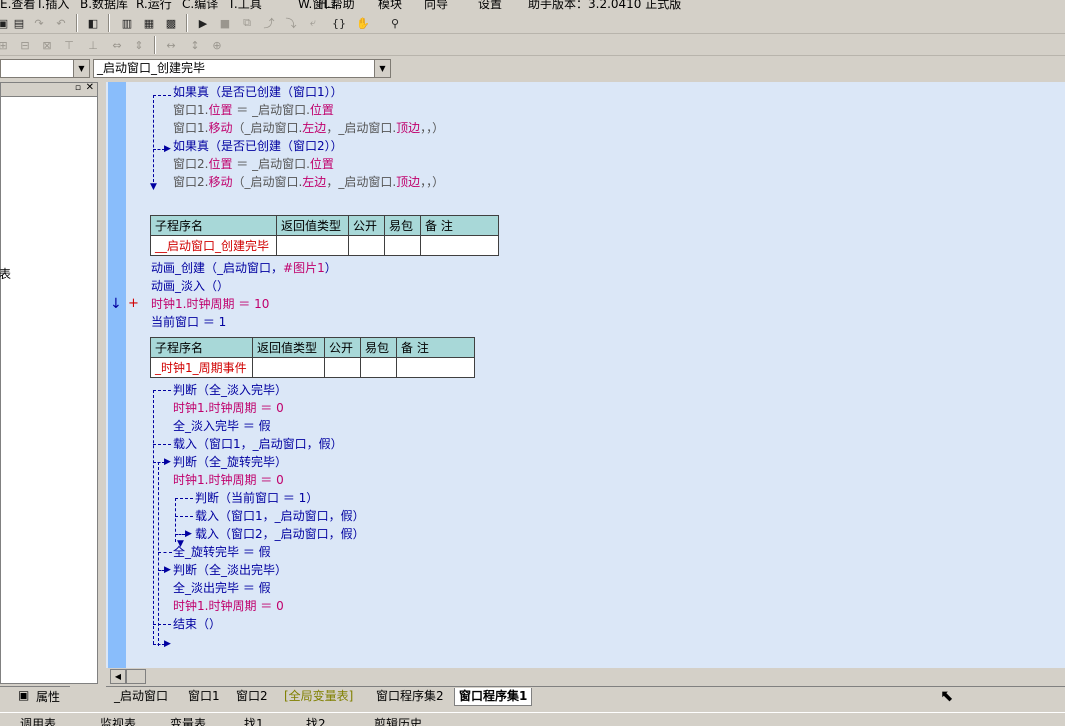 Image resolution: width=1065 pixels, height=726 pixels. Describe the element at coordinates (127, 23) in the screenshot. I see `layout1-icon: ▥` at that location.